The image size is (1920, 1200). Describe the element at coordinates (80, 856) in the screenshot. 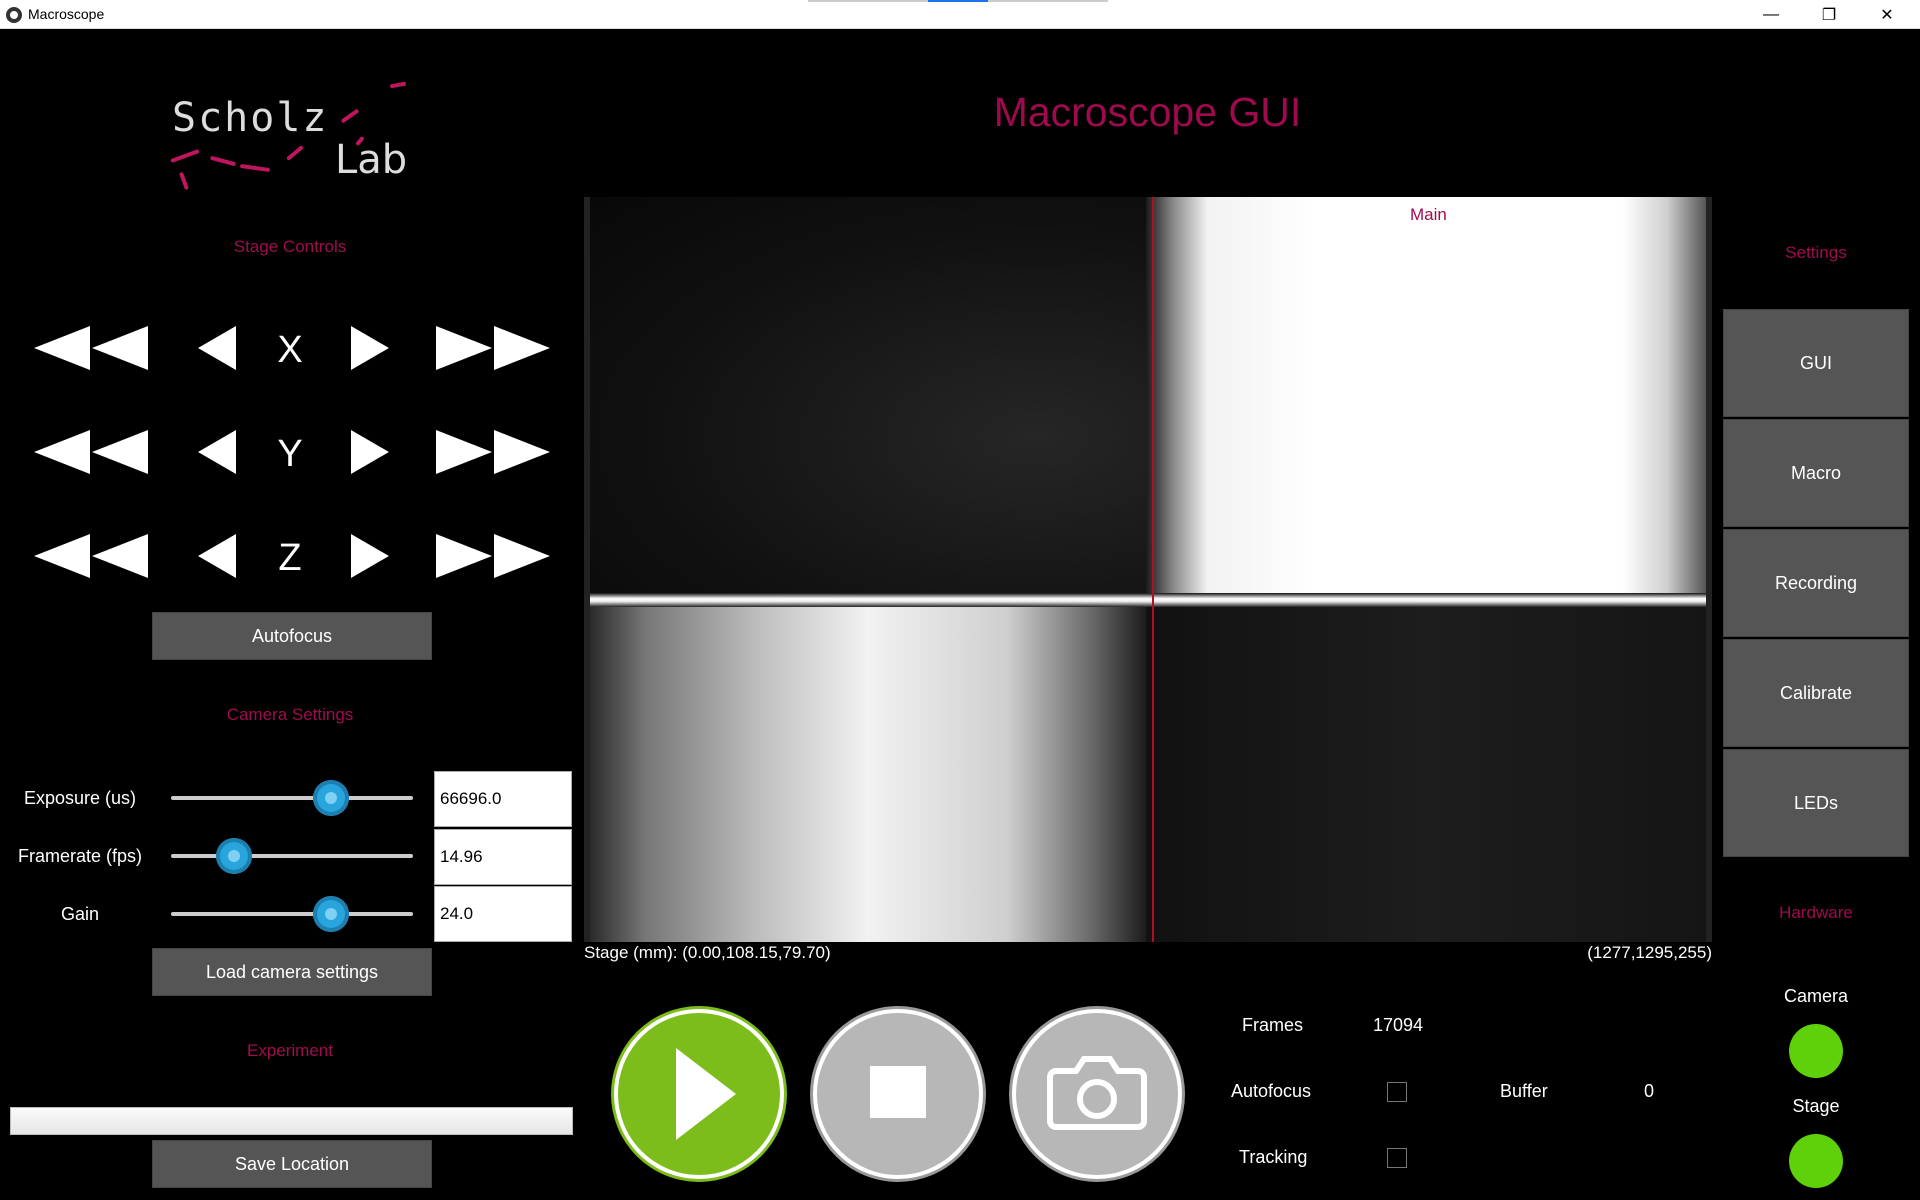

I see `framerate-label: Framerate (fps)` at that location.